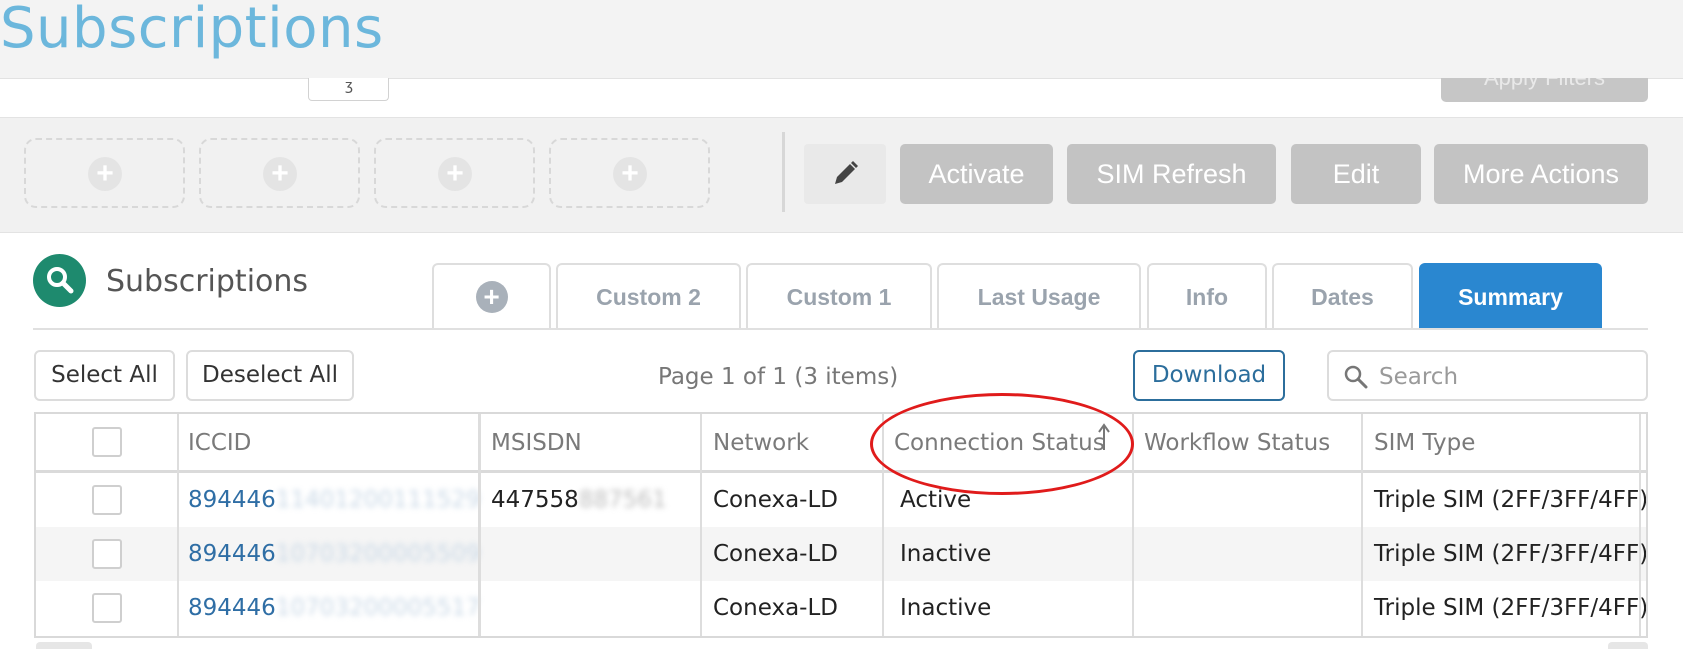 Image resolution: width=1683 pixels, height=649 pixels. What do you see at coordinates (1207, 296) in the screenshot?
I see `tab-info: Info` at bounding box center [1207, 296].